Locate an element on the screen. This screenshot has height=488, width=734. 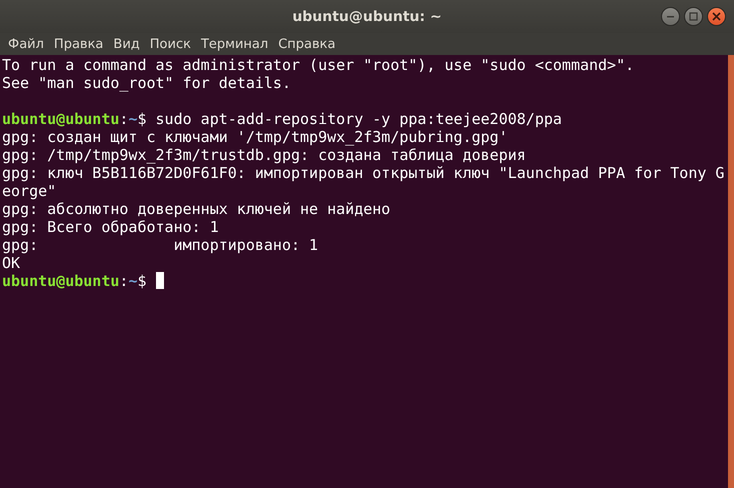
maximize-button is located at coordinates (693, 16).